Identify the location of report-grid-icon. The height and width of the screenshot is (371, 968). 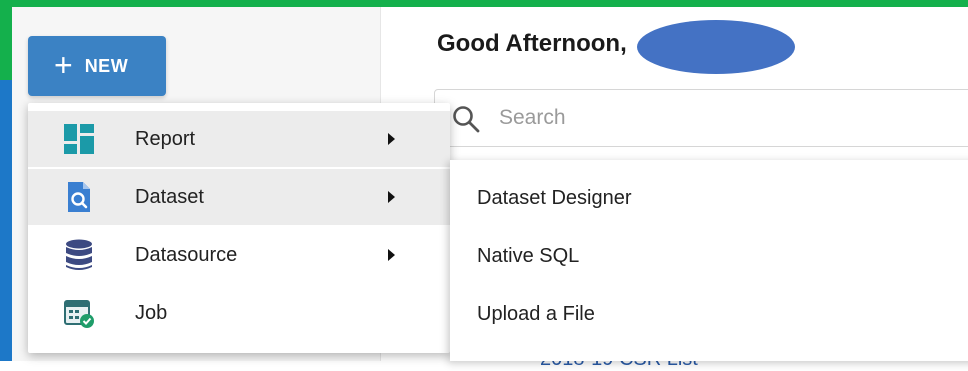
(79, 139).